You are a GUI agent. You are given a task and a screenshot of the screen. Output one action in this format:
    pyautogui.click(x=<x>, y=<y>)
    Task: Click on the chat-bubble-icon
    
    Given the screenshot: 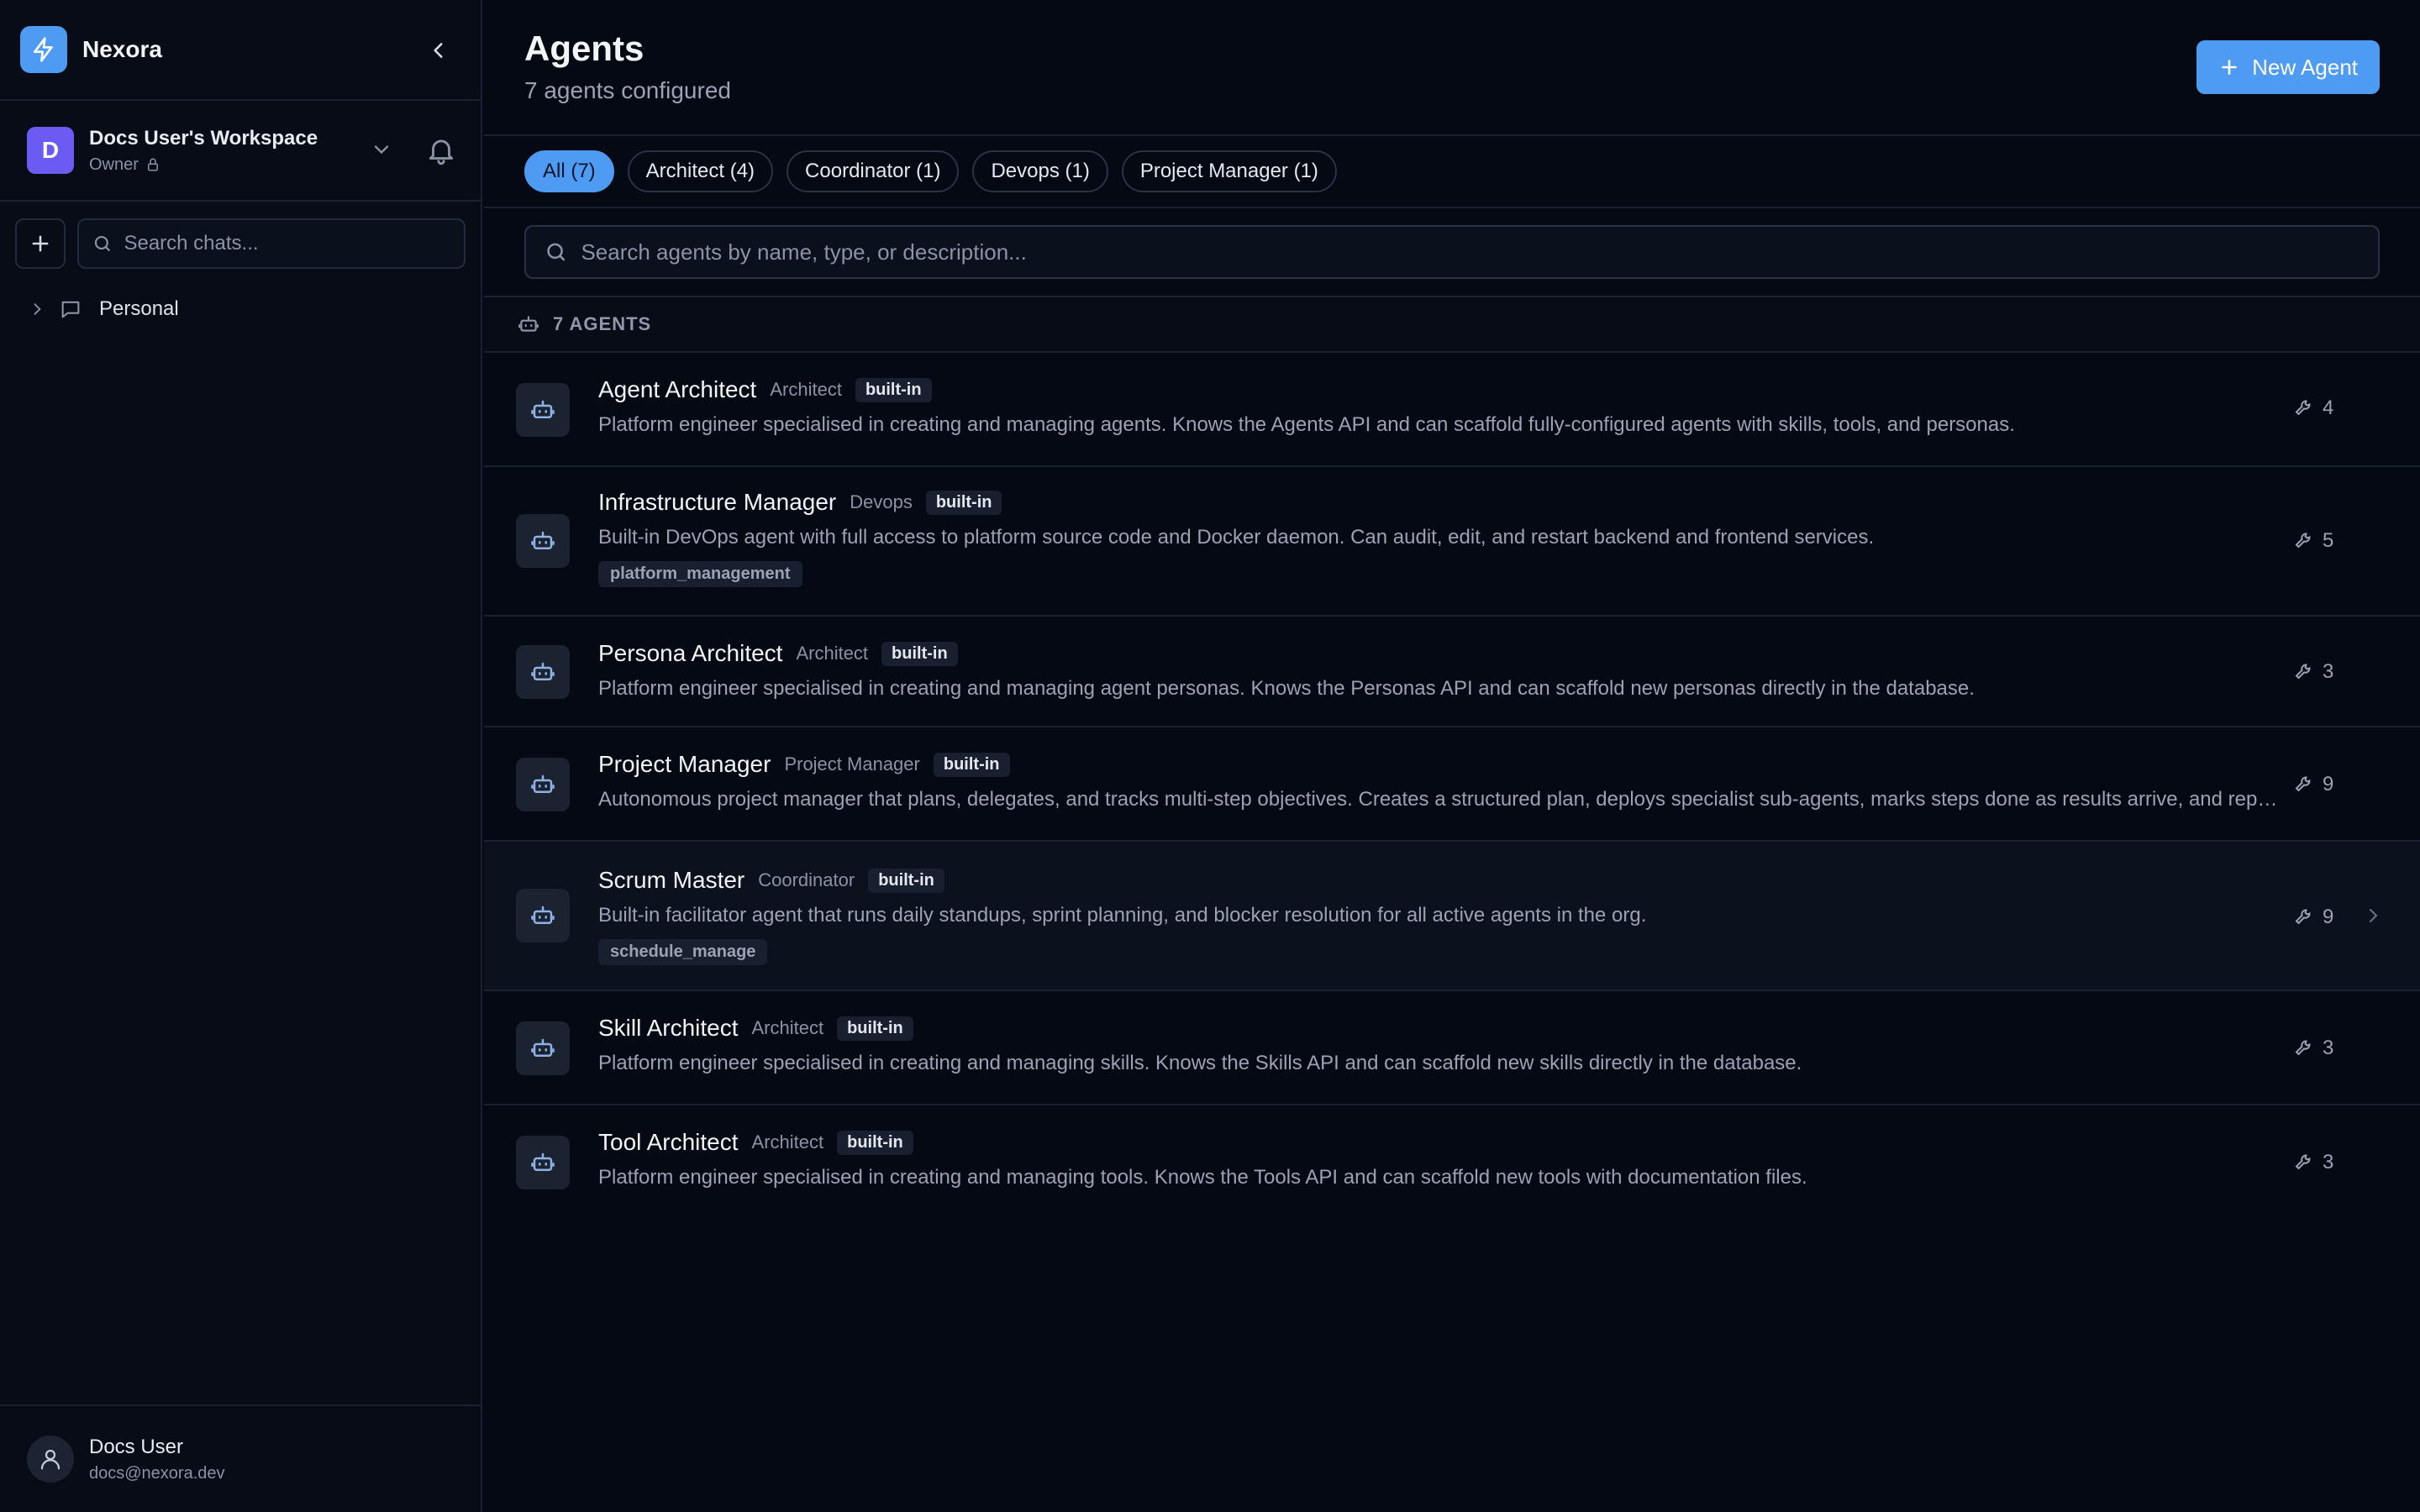 What is the action you would take?
    pyautogui.click(x=70, y=309)
    